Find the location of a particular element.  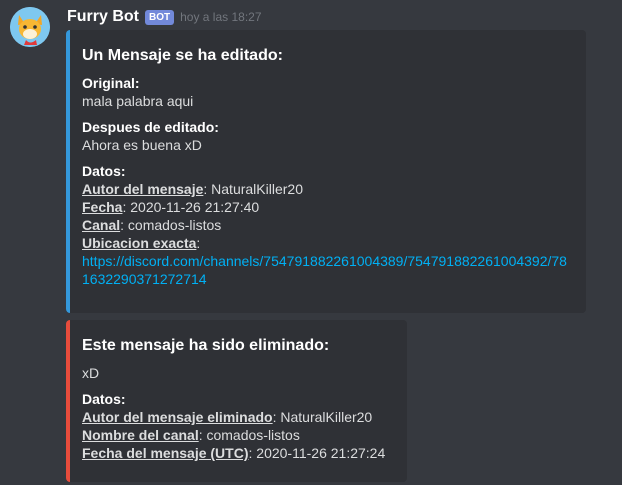

date-value: : 2020-11-26 21:27:24 is located at coordinates (317, 453).